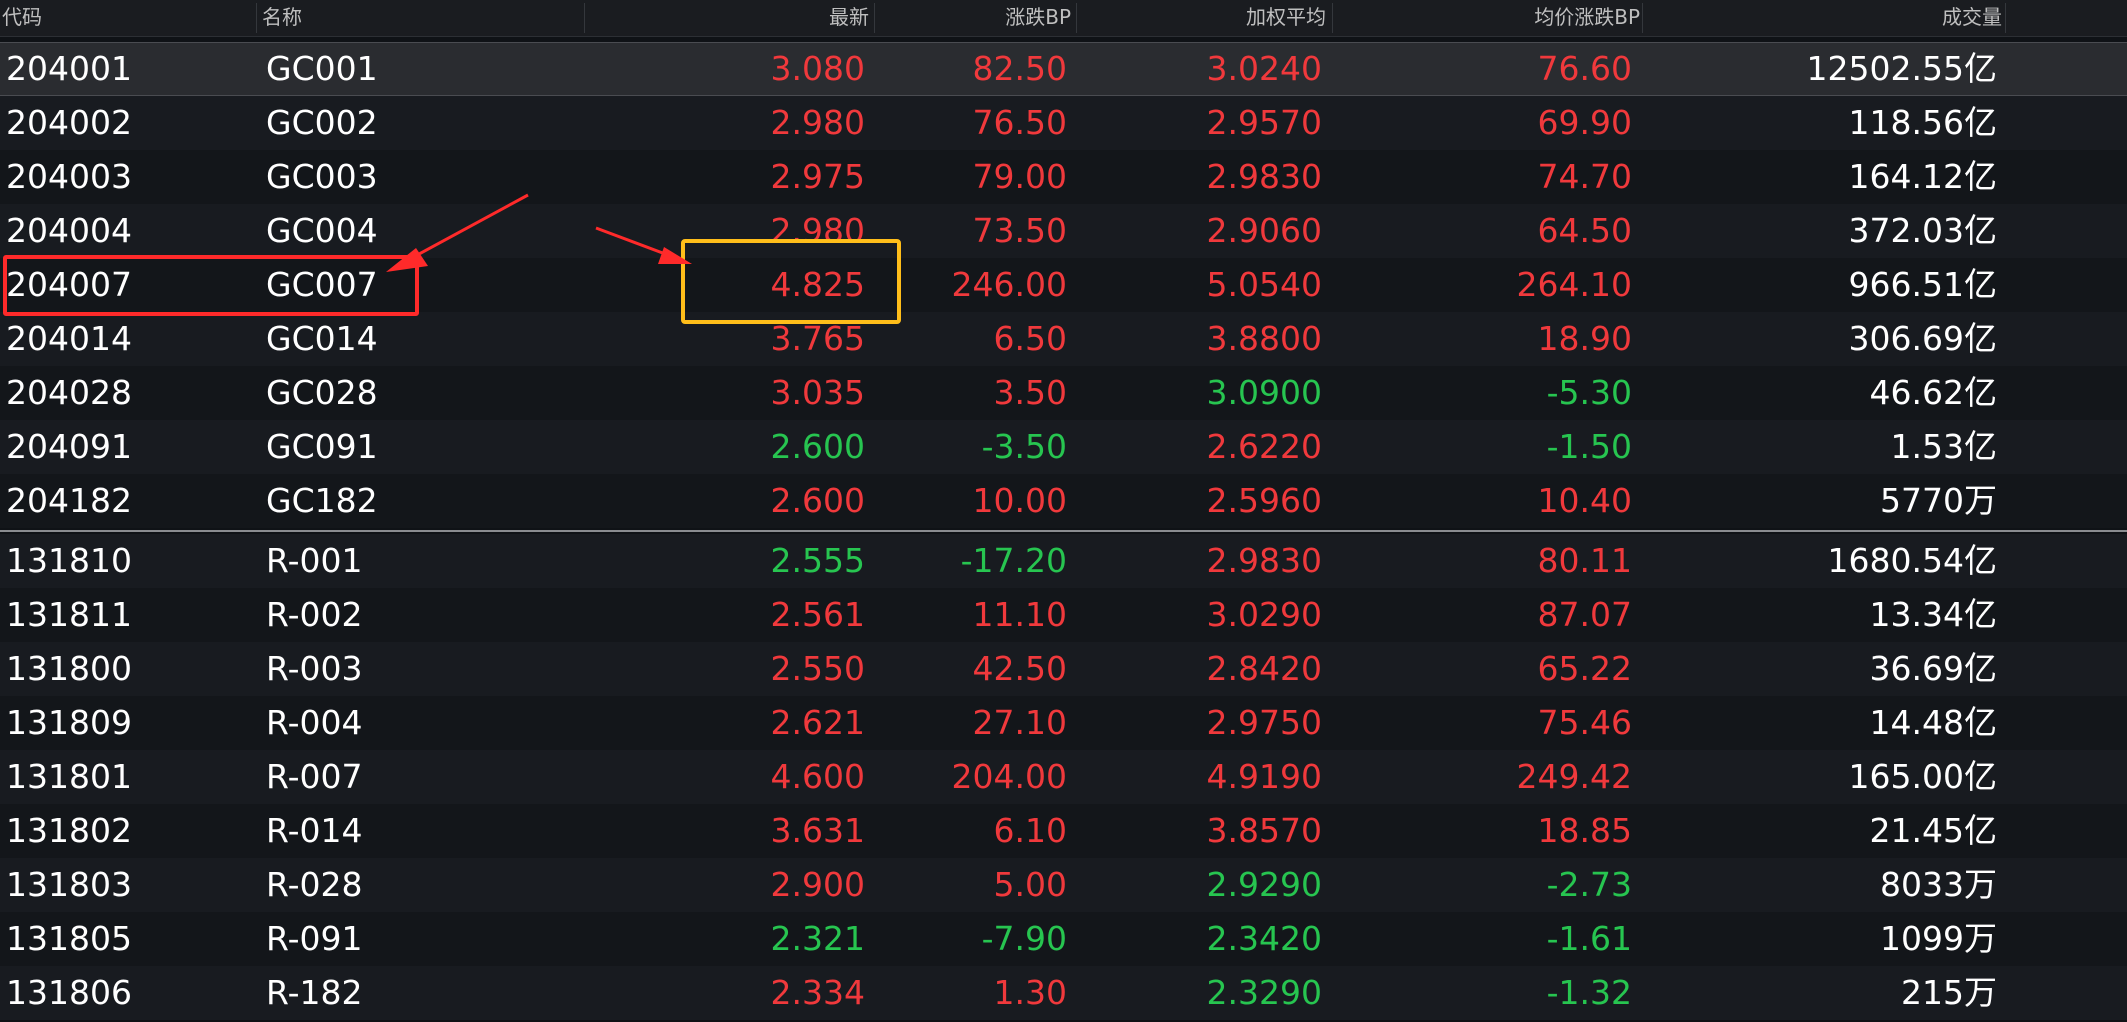 The image size is (2127, 1022). Describe the element at coordinates (1574, 776) in the screenshot. I see `avg-change-bp-cell: 249.42` at that location.